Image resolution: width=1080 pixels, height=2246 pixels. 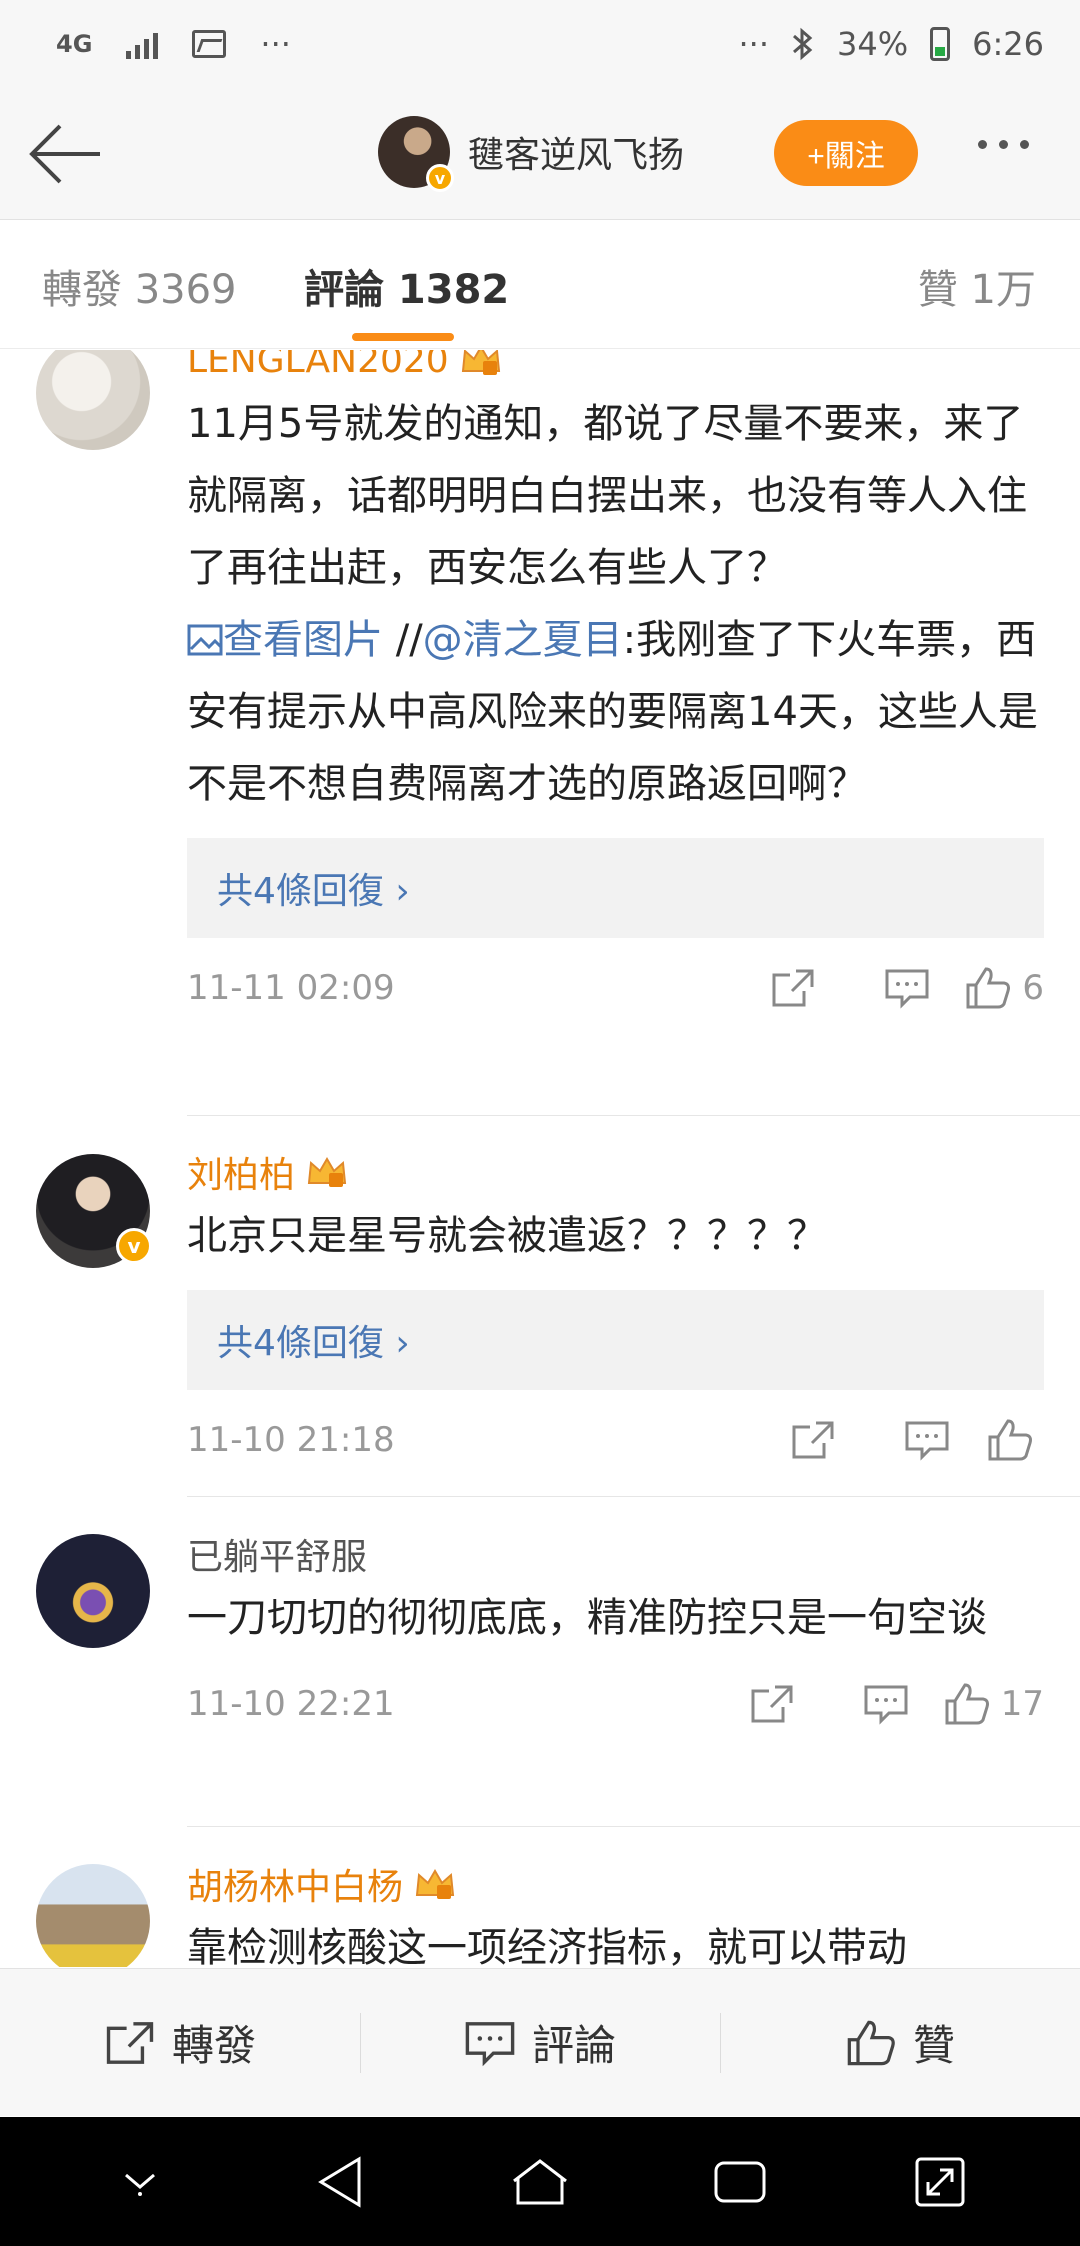 I want to click on back-arrow-icon, so click(x=66, y=154).